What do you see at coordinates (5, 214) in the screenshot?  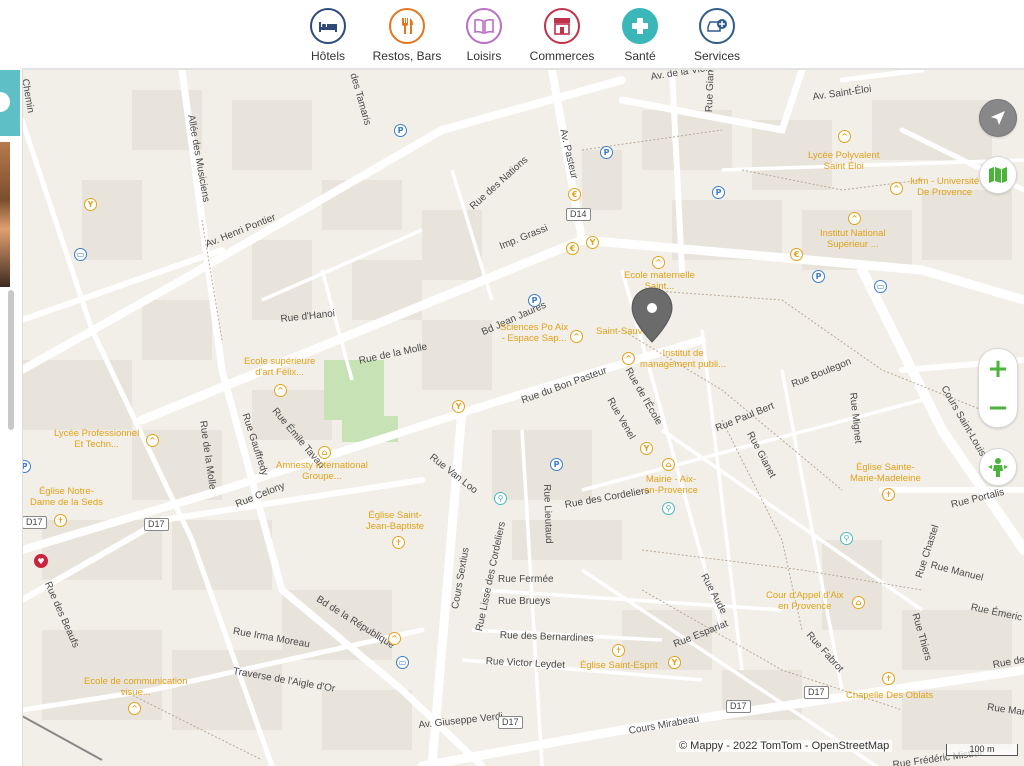 I see `panel-photo` at bounding box center [5, 214].